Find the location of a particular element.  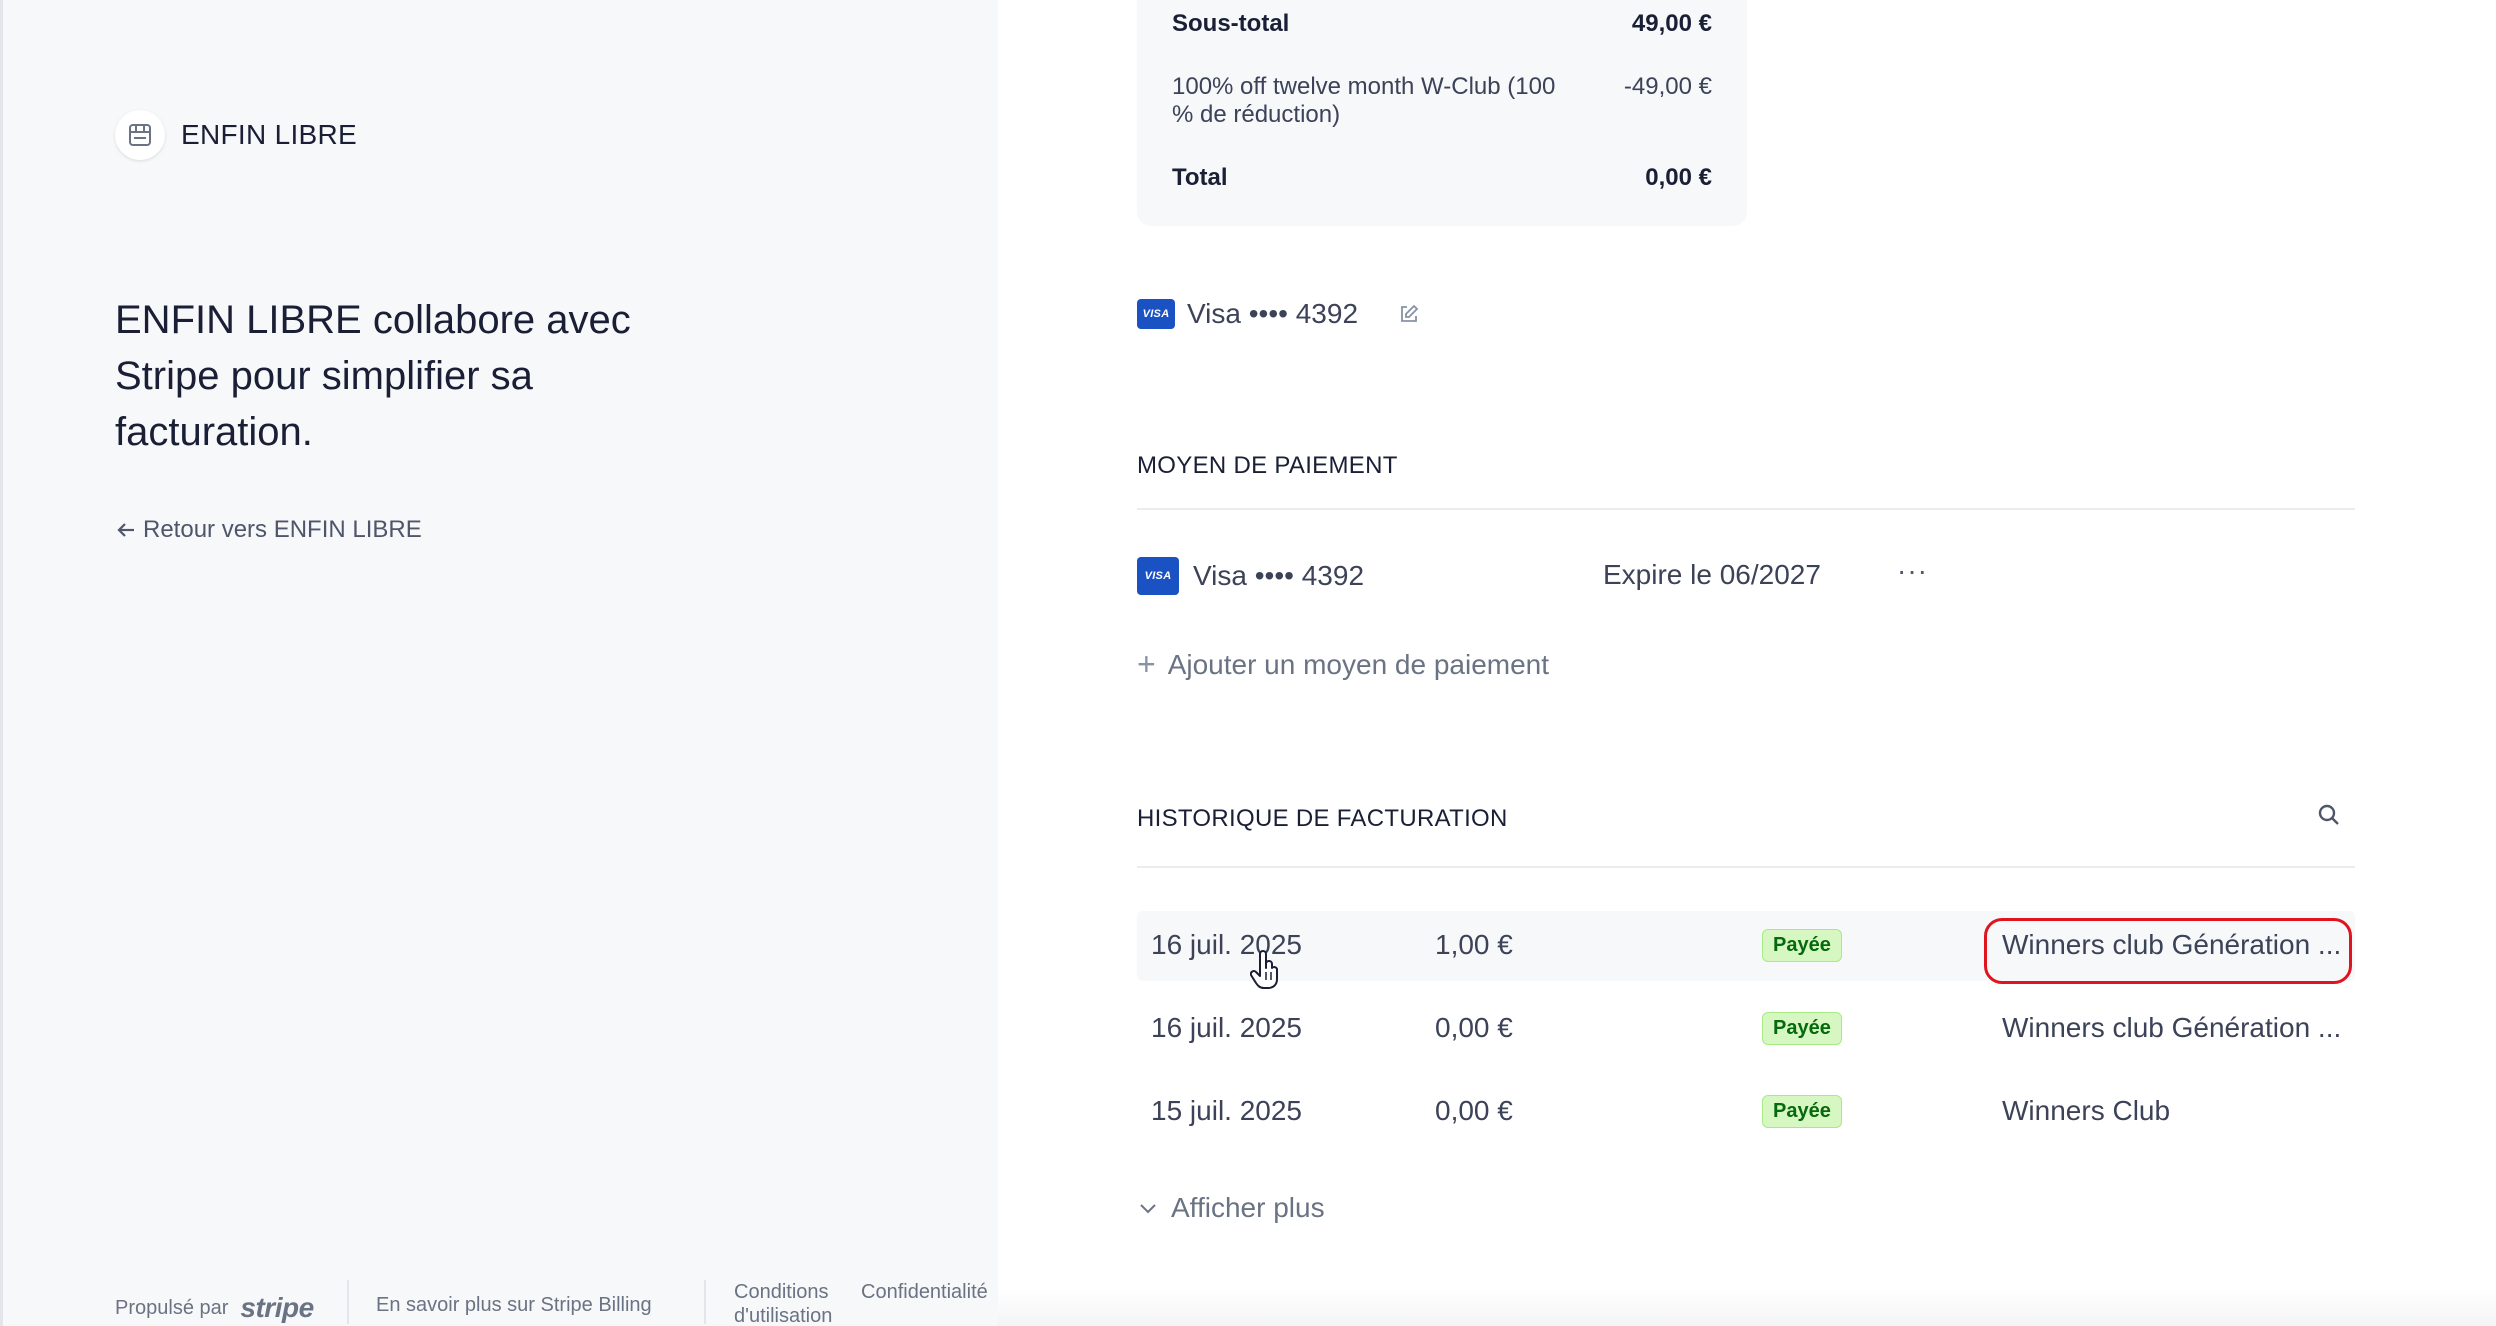

subtotal-row: Sous-total 49,00 € is located at coordinates (1442, 24).